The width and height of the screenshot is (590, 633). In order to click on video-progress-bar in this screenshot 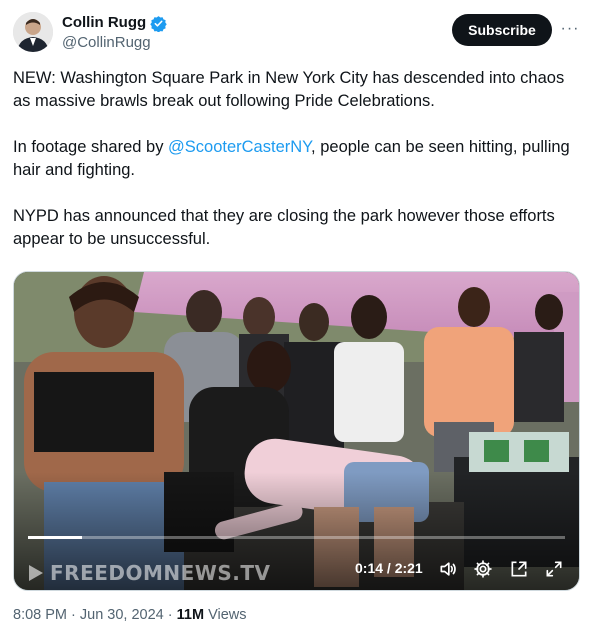, I will do `click(296, 537)`.